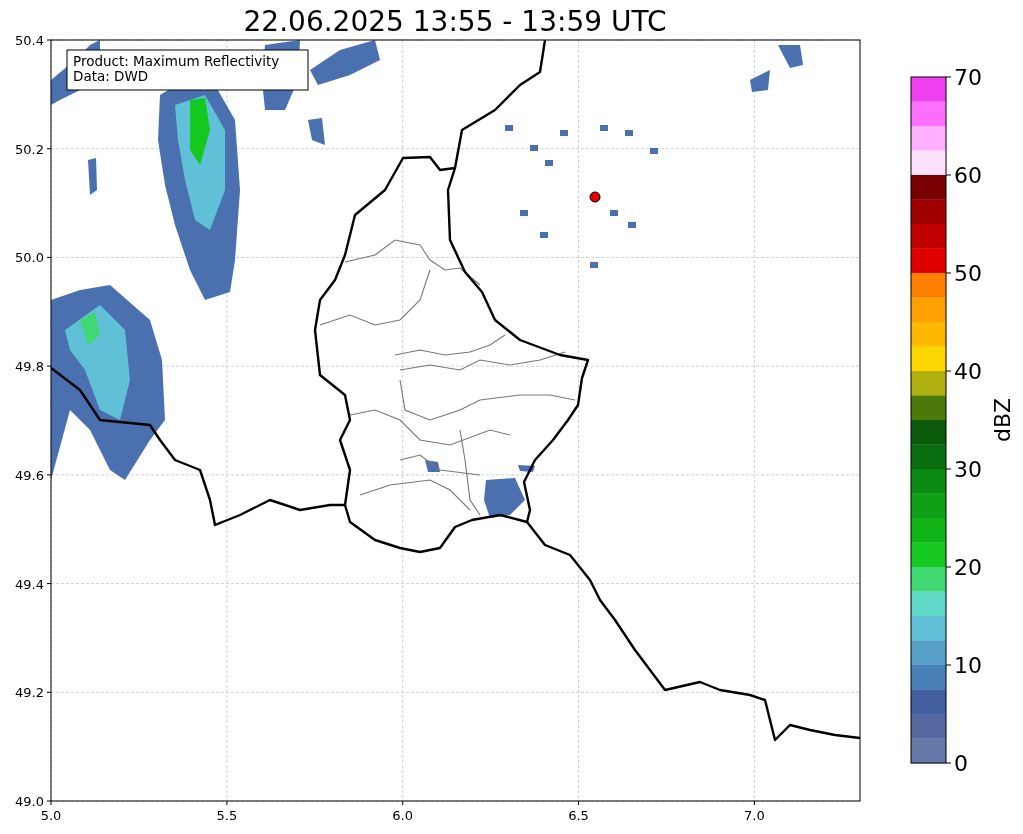 This screenshot has width=1023, height=834. What do you see at coordinates (29, 801) in the screenshot?
I see `y-axis-tick-label: 49.0` at bounding box center [29, 801].